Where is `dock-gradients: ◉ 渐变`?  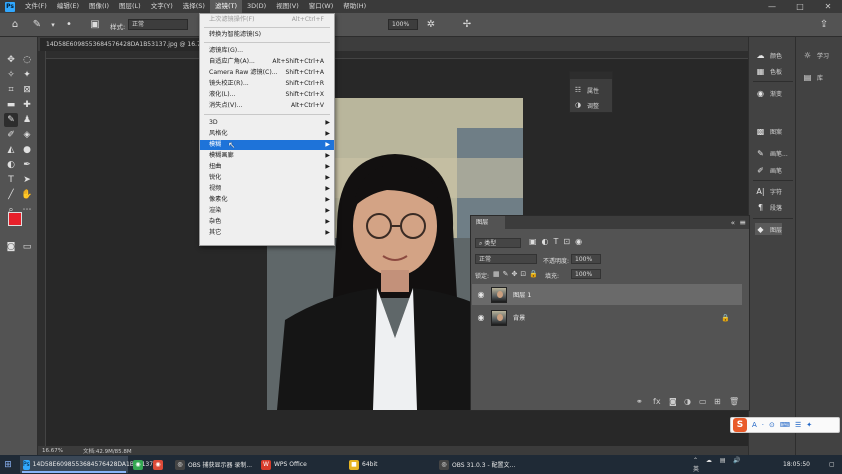
dock-gradients: ◉ 渐变 is located at coordinates (768, 93).